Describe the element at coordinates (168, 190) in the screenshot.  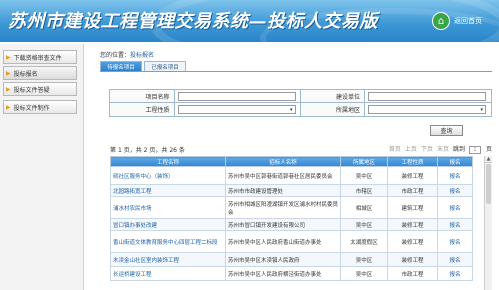
I see `project-name-link: 北园路拓宽工程` at that location.